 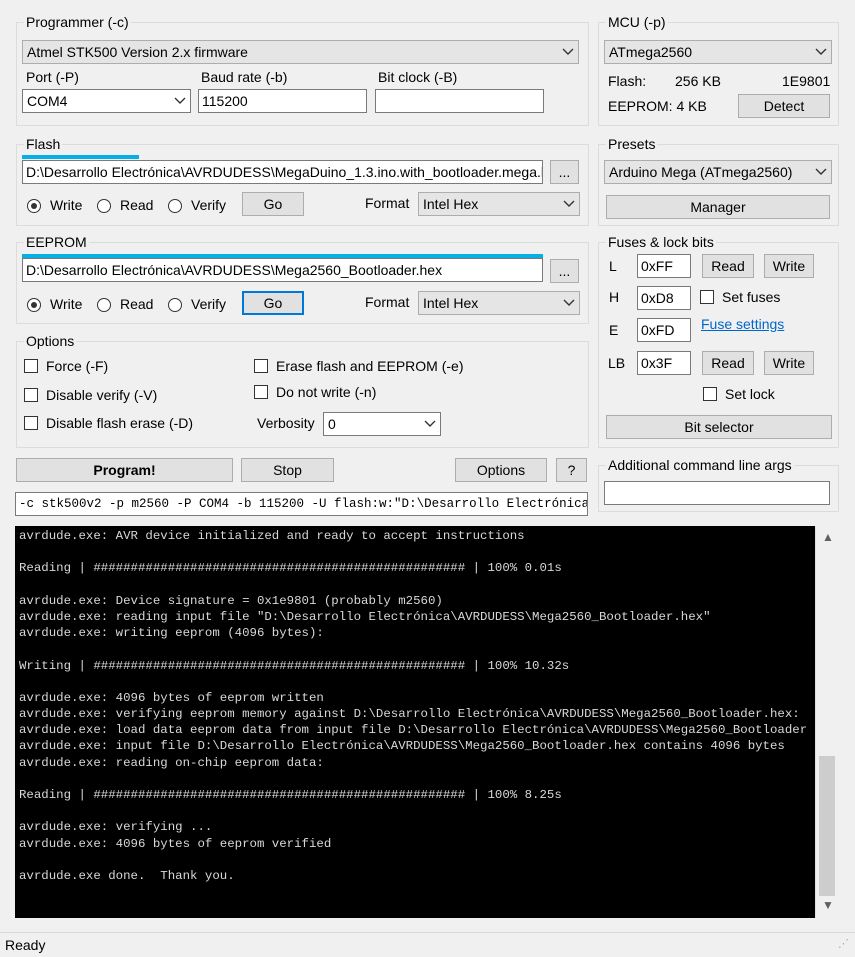 I want to click on flash-progress-bar, so click(x=80, y=157).